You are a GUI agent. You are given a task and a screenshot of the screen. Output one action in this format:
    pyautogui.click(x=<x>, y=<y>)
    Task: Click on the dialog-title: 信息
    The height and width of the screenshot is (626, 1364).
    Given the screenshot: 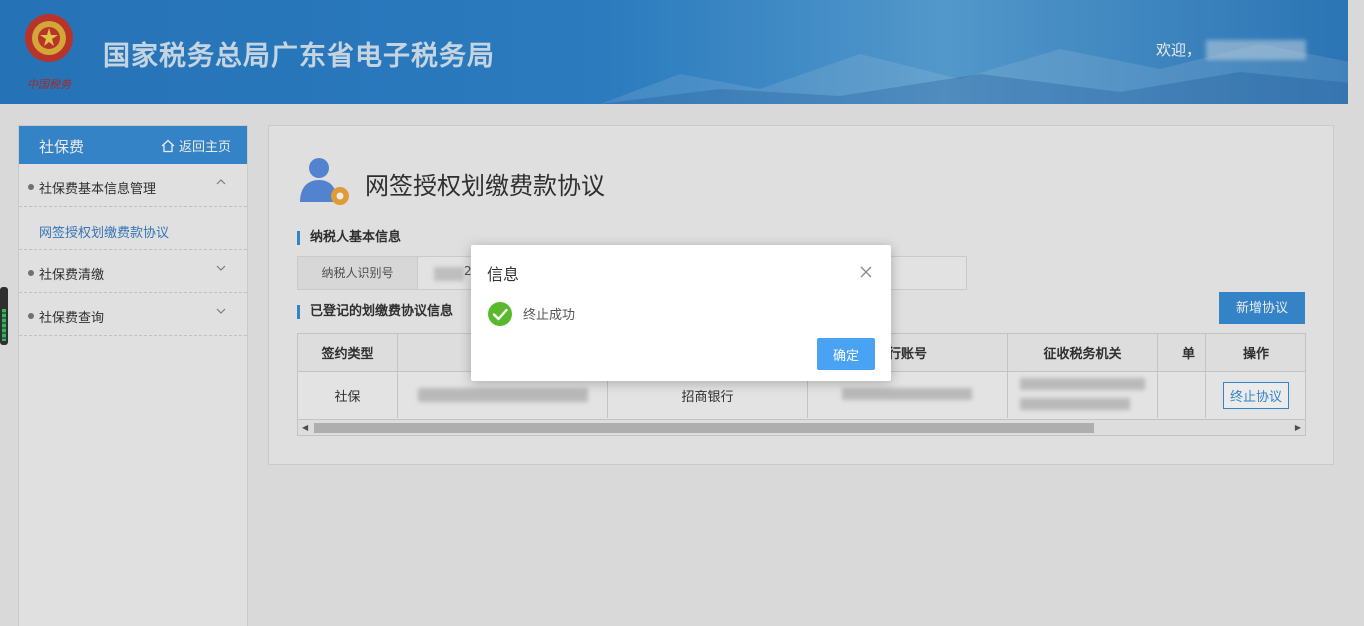 What is the action you would take?
    pyautogui.click(x=503, y=274)
    